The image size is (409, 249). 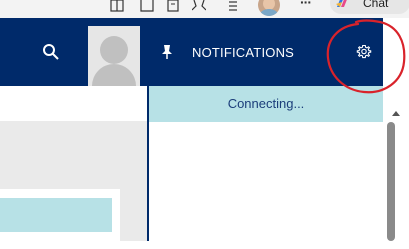 What do you see at coordinates (341, 3) in the screenshot?
I see `copilot-icon` at bounding box center [341, 3].